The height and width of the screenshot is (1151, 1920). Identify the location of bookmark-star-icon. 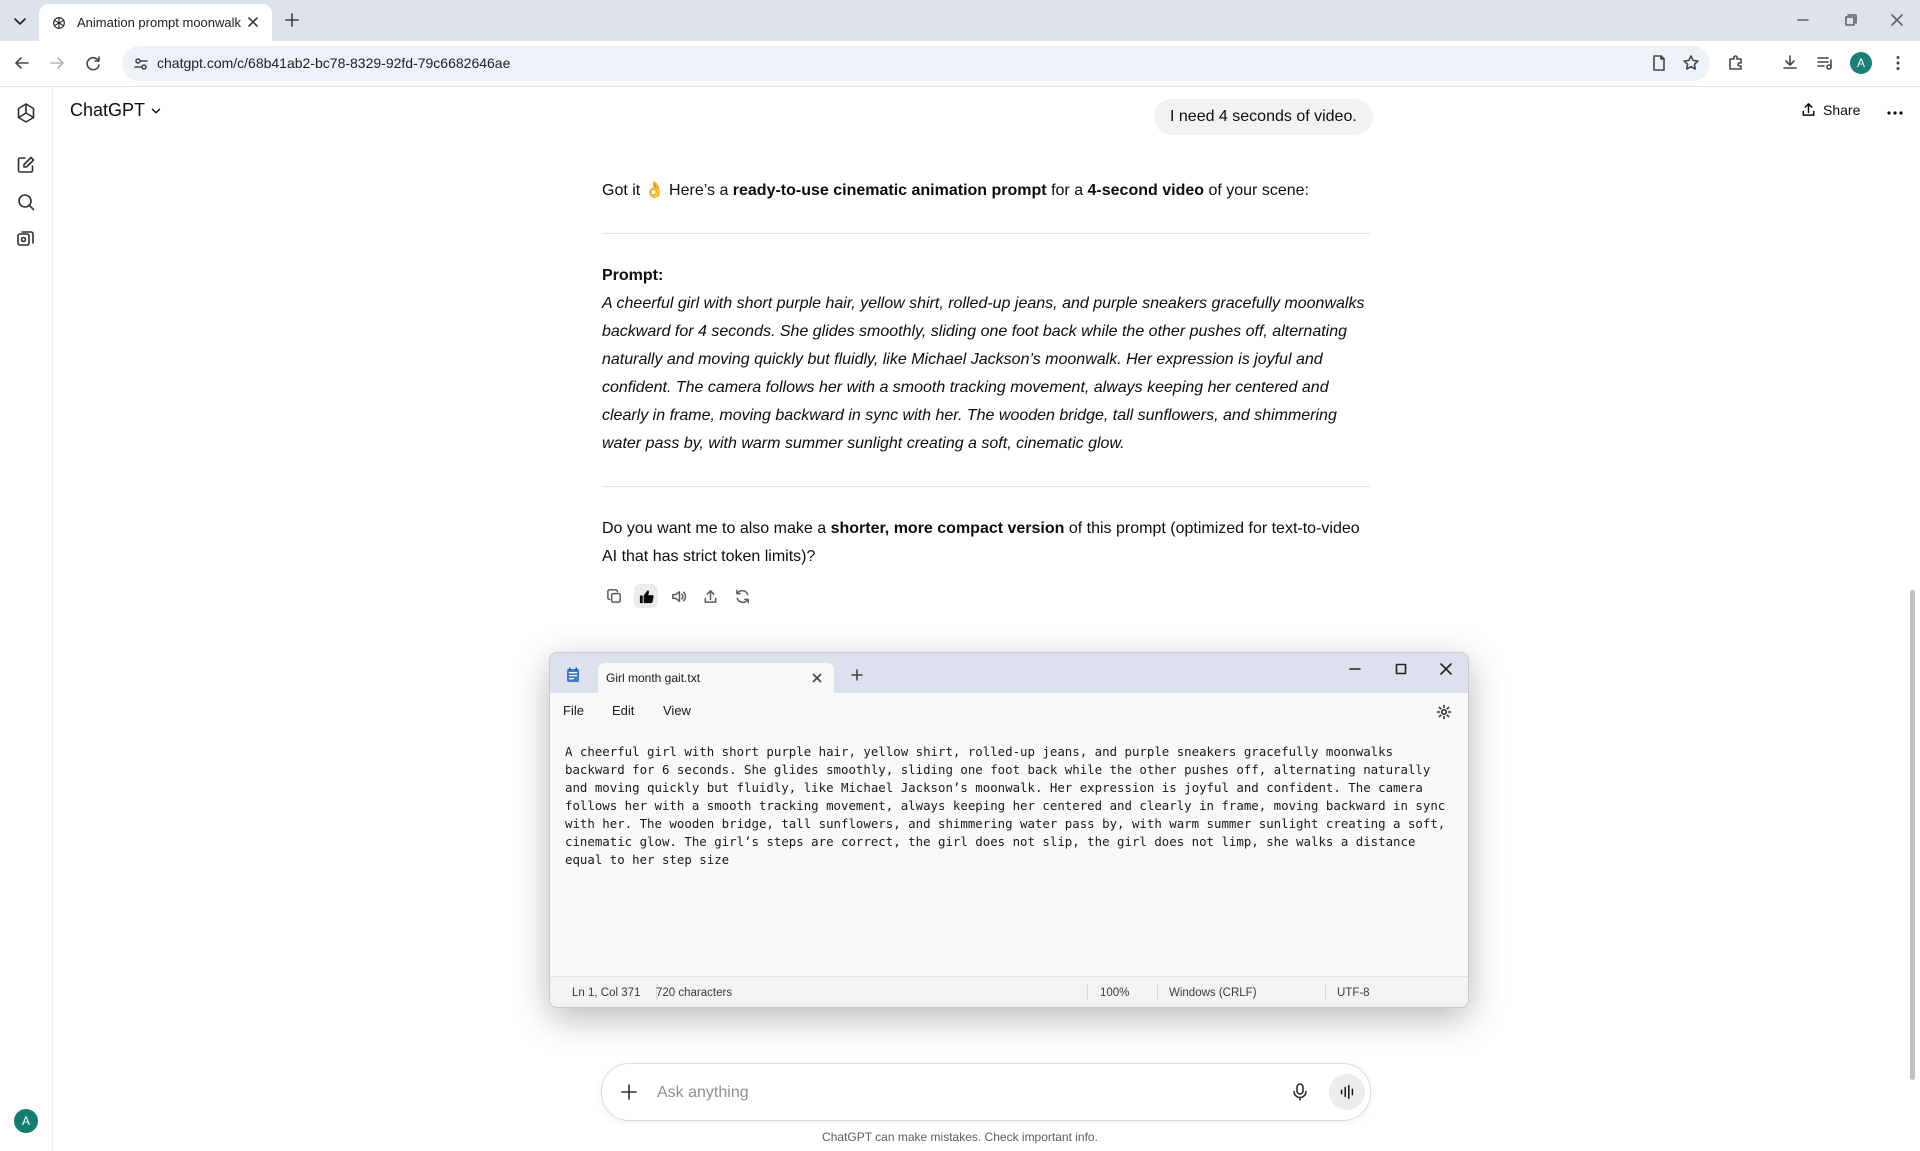
(1691, 63).